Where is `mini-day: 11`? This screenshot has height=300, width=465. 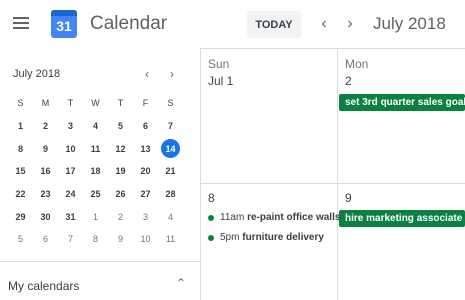 mini-day: 11 is located at coordinates (95, 149).